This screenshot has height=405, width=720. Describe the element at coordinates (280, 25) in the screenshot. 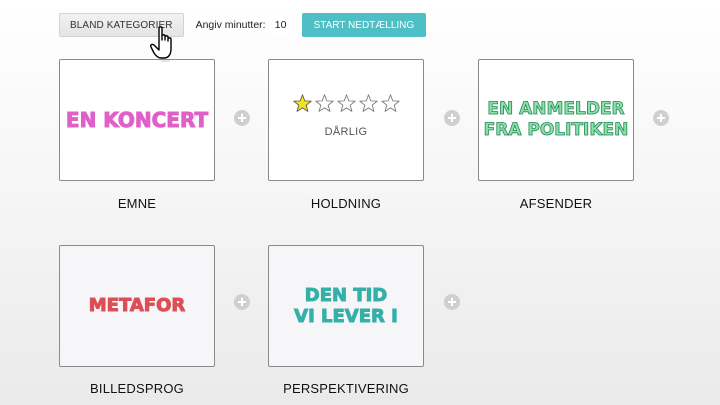

I see `minutes-input` at that location.